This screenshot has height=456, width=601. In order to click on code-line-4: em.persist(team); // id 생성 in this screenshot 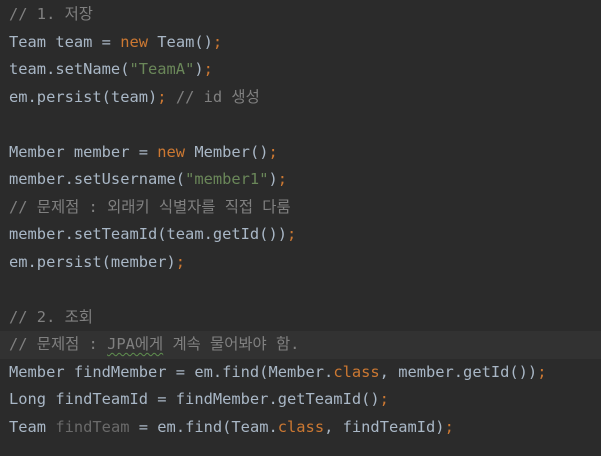, I will do `click(300, 98)`.